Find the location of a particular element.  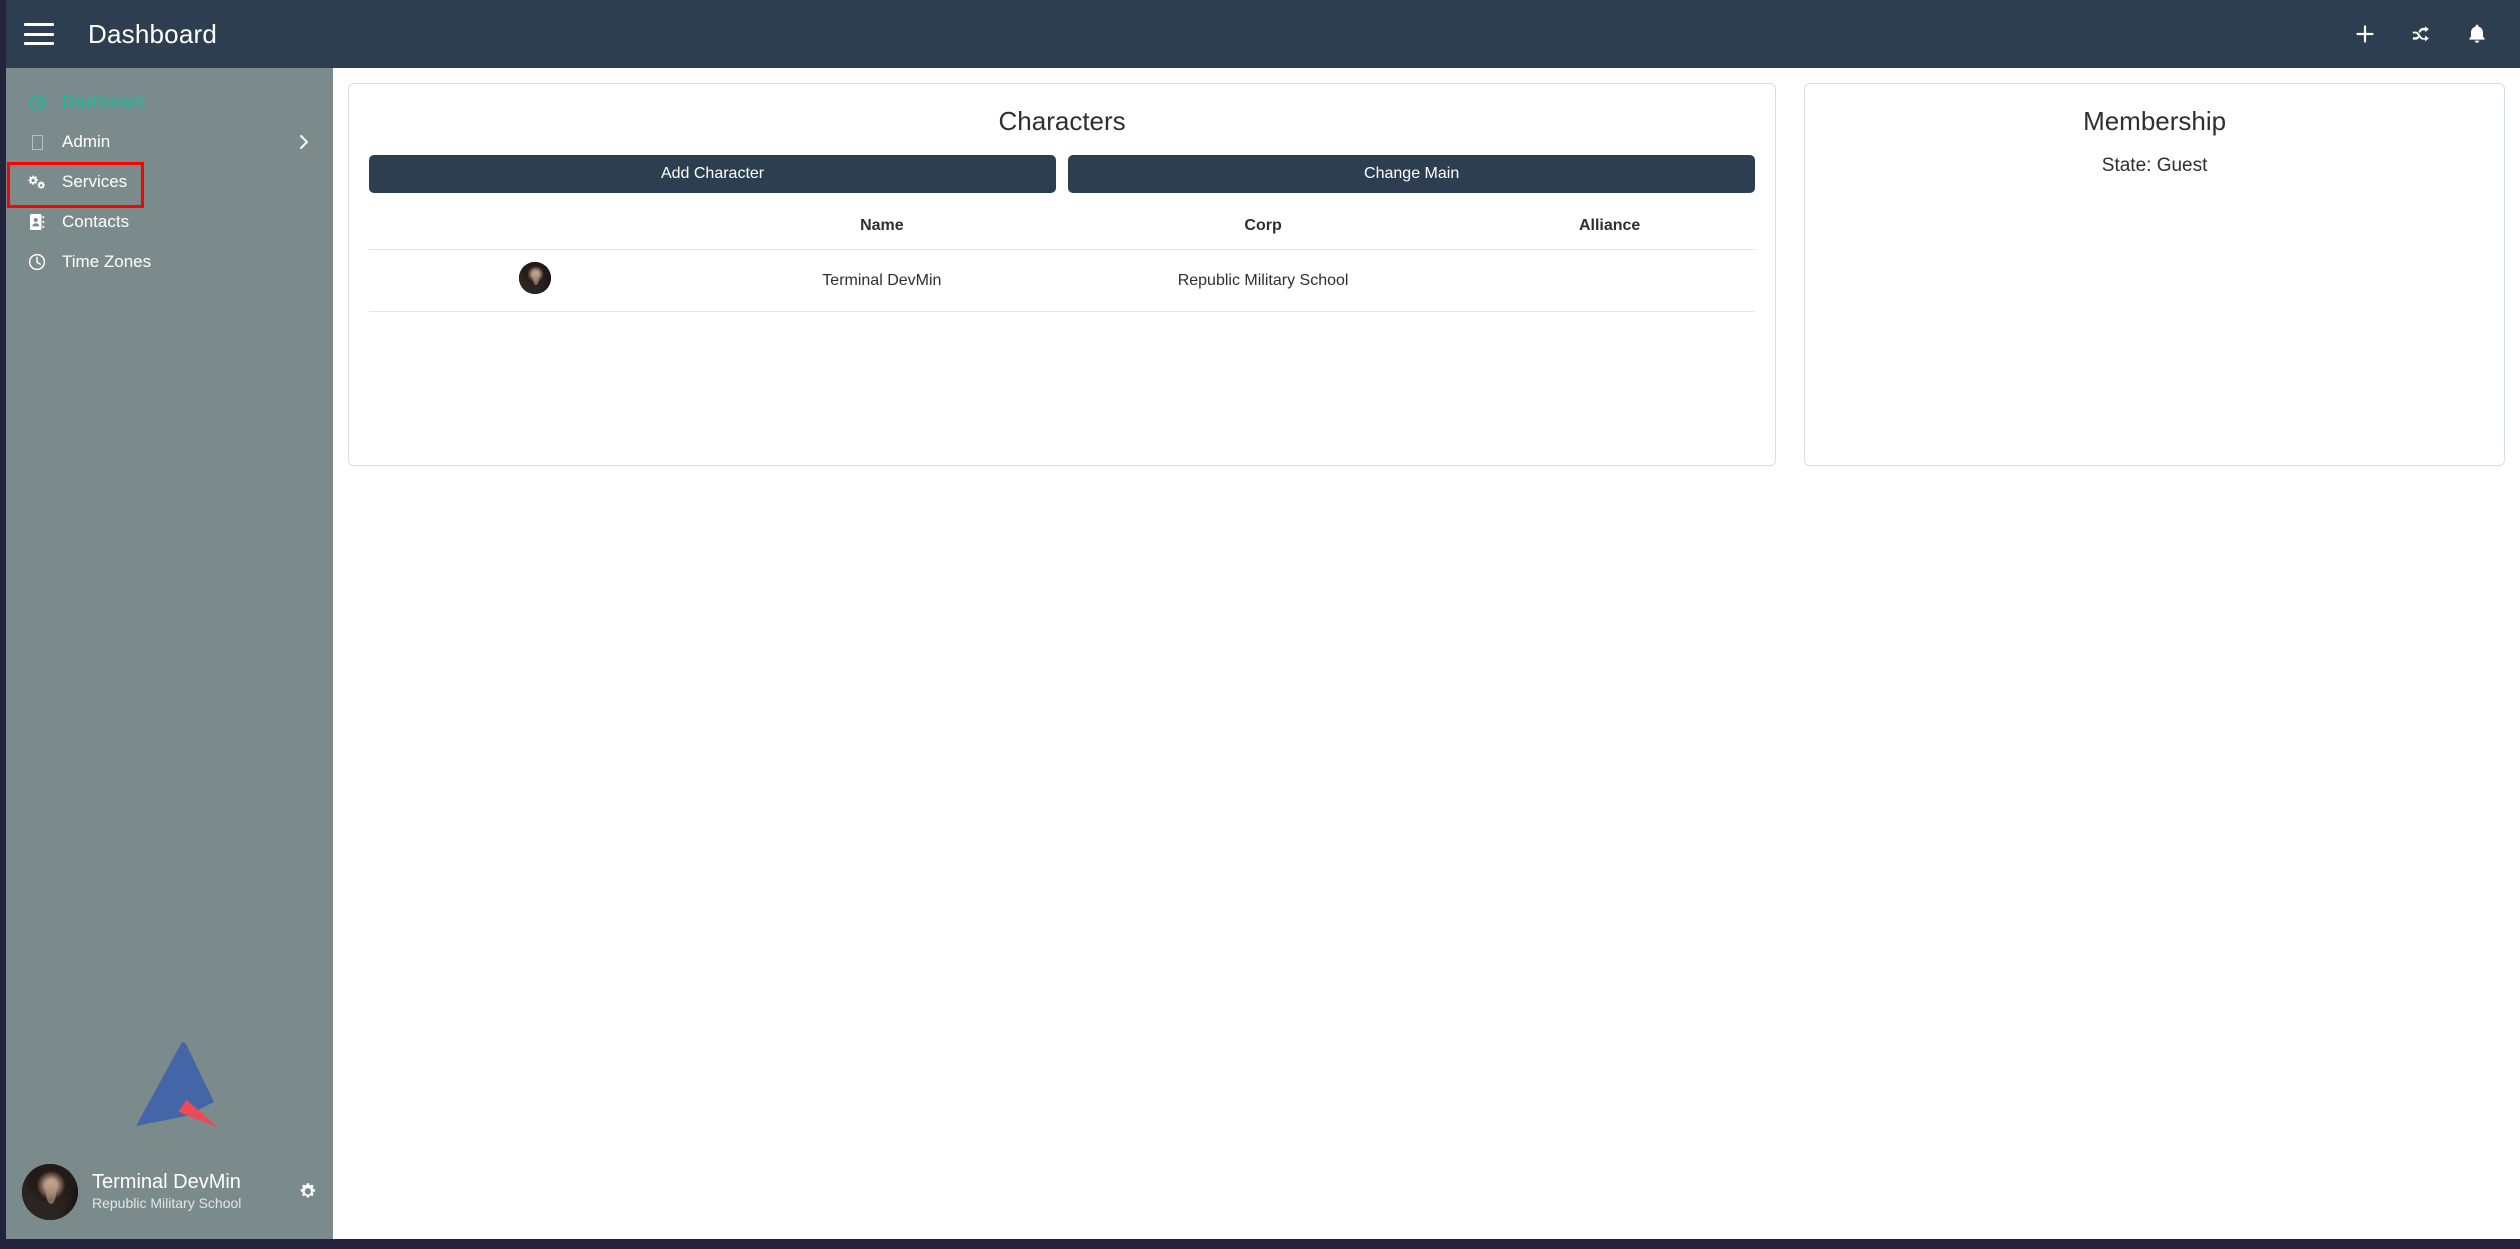

brand-logo is located at coordinates (181, 1083).